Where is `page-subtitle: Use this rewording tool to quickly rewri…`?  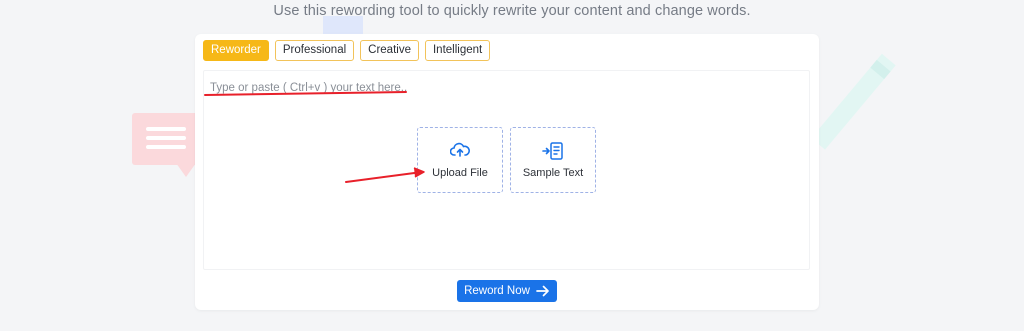
page-subtitle: Use this rewording tool to quickly rewri… is located at coordinates (512, 11).